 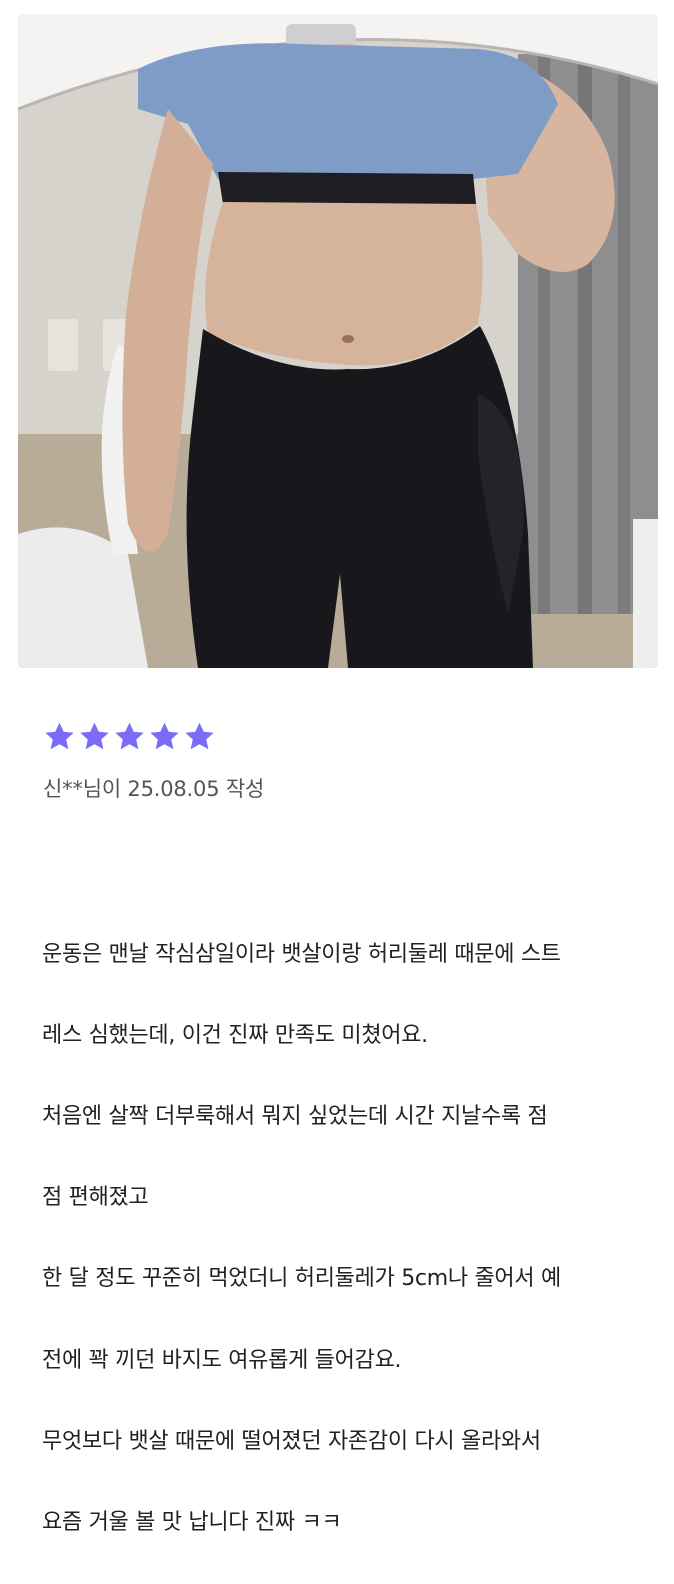 I want to click on review-body-line: 요즘 거울 볼 맛 납니다 진짜 ㅋㅋ, so click(x=192, y=1522).